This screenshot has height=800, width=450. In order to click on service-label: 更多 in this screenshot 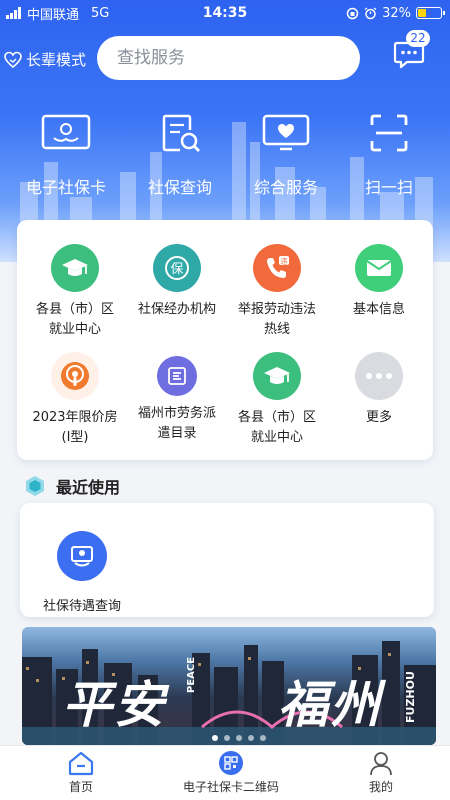, I will do `click(378, 417)`.